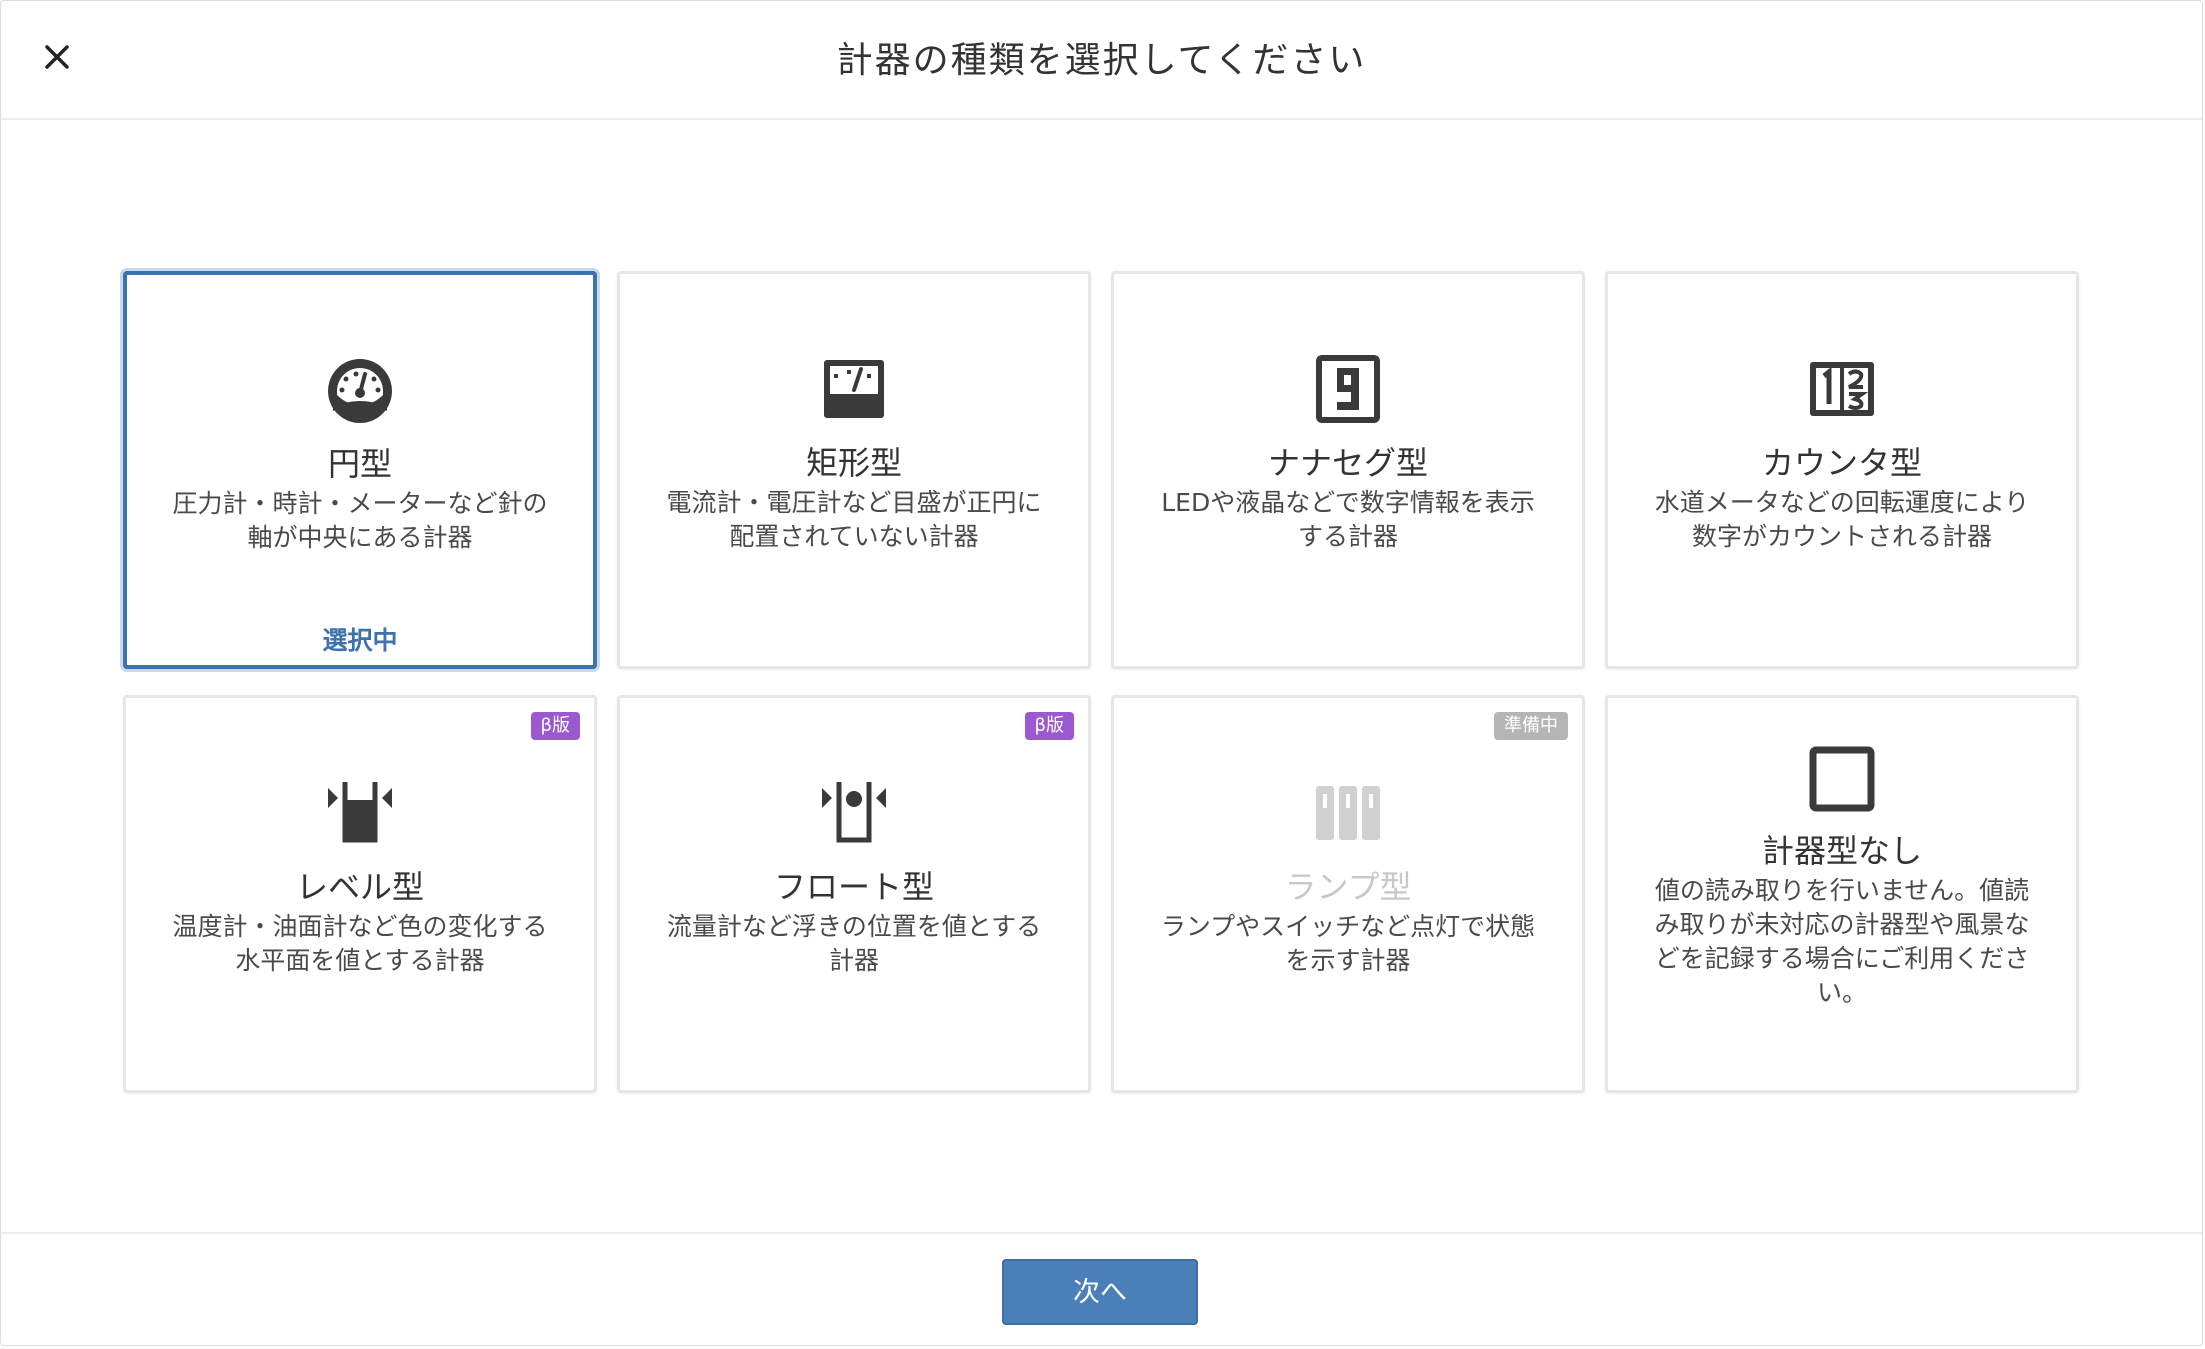 This screenshot has height=1349, width=2205. What do you see at coordinates (1348, 887) in the screenshot?
I see `meter-card-name: ランプ型` at bounding box center [1348, 887].